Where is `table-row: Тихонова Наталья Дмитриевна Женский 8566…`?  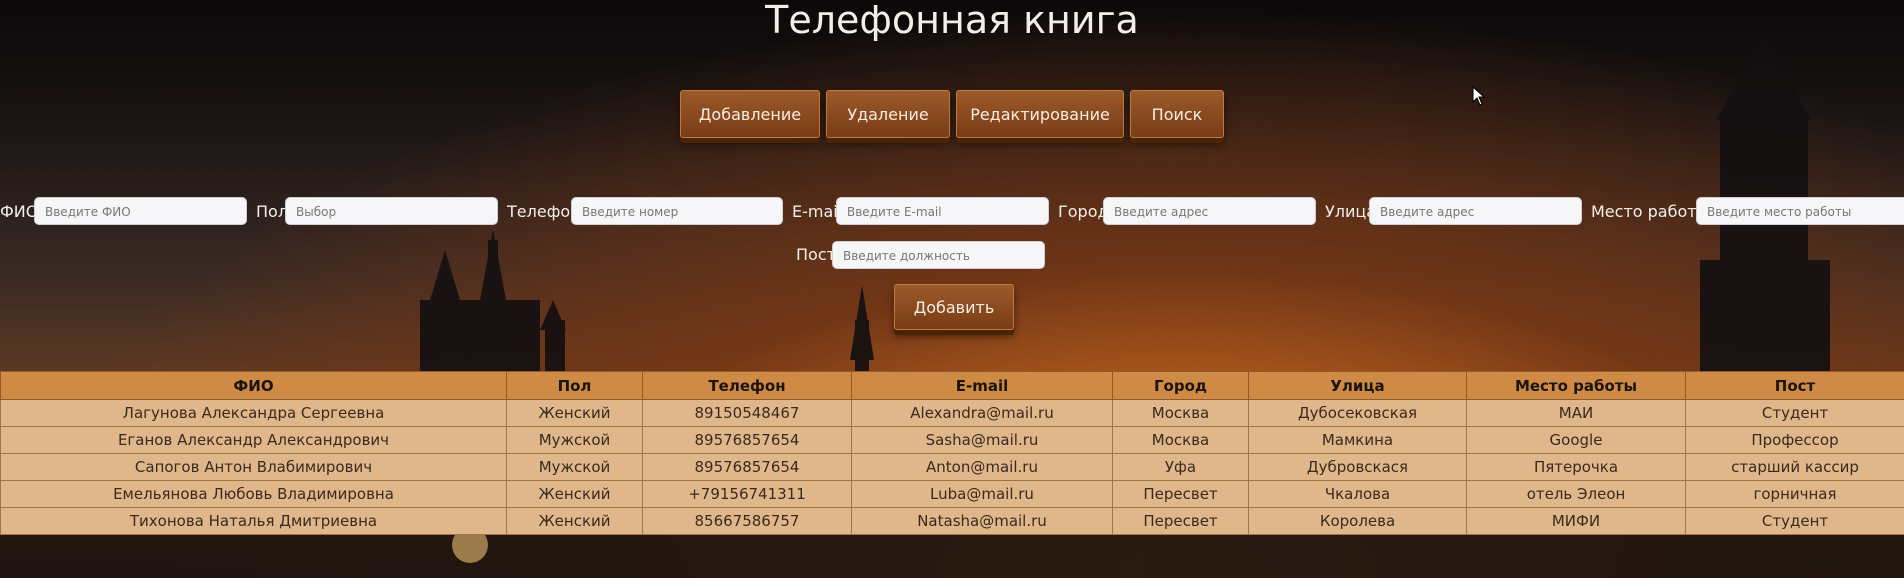 table-row: Тихонова Наталья Дмитриевна Женский 8566… is located at coordinates (952, 521).